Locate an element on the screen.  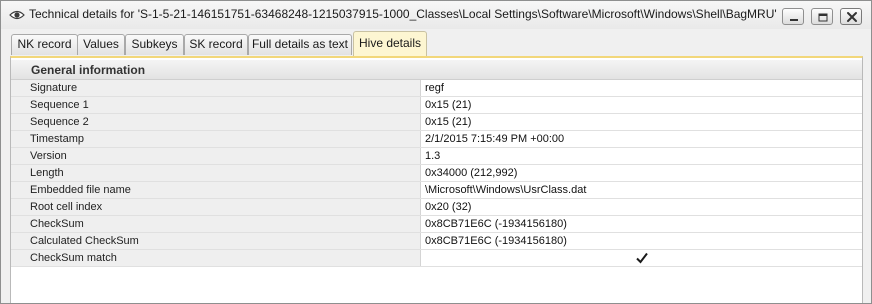
close-button is located at coordinates (851, 16).